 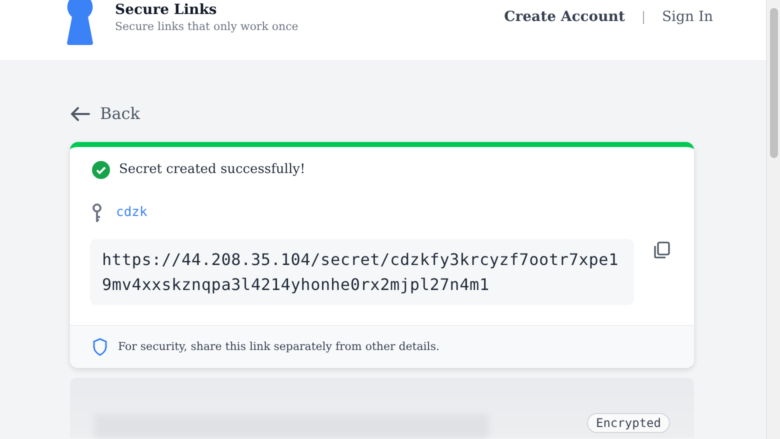 I want to click on secret-name: cdzk, so click(x=132, y=212).